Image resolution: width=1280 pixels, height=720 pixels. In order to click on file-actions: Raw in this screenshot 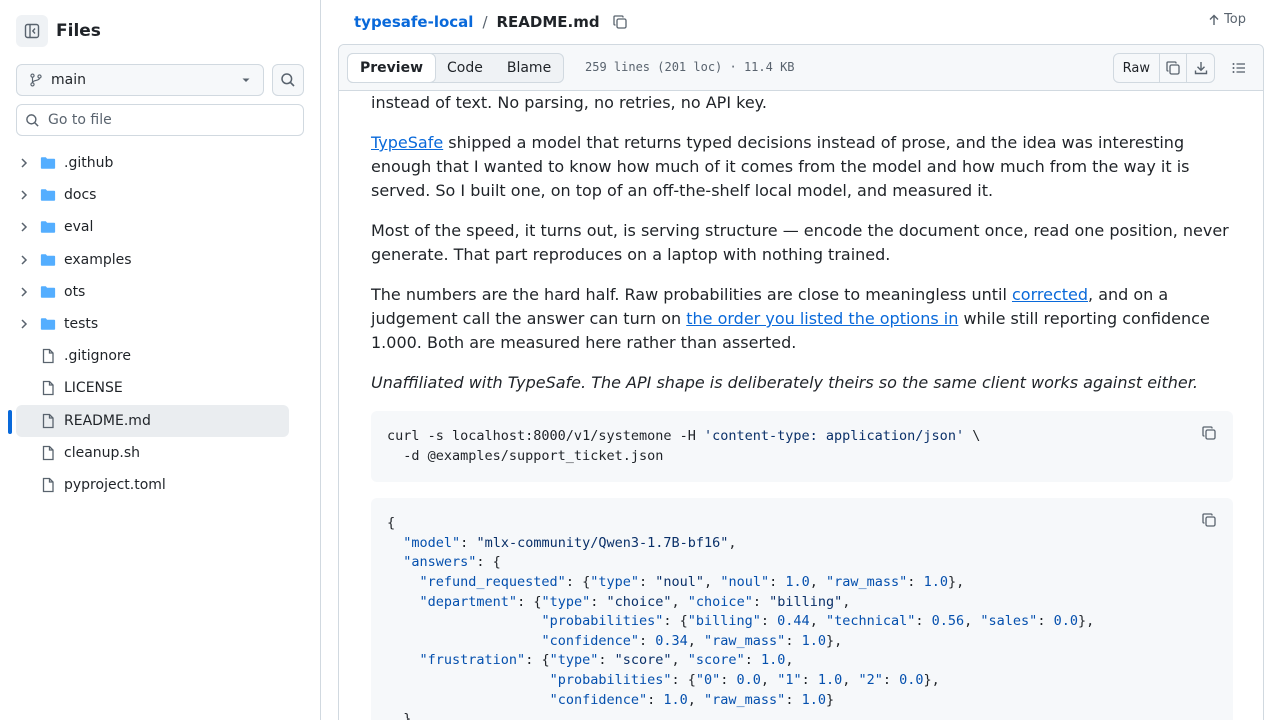, I will do `click(1183, 68)`.